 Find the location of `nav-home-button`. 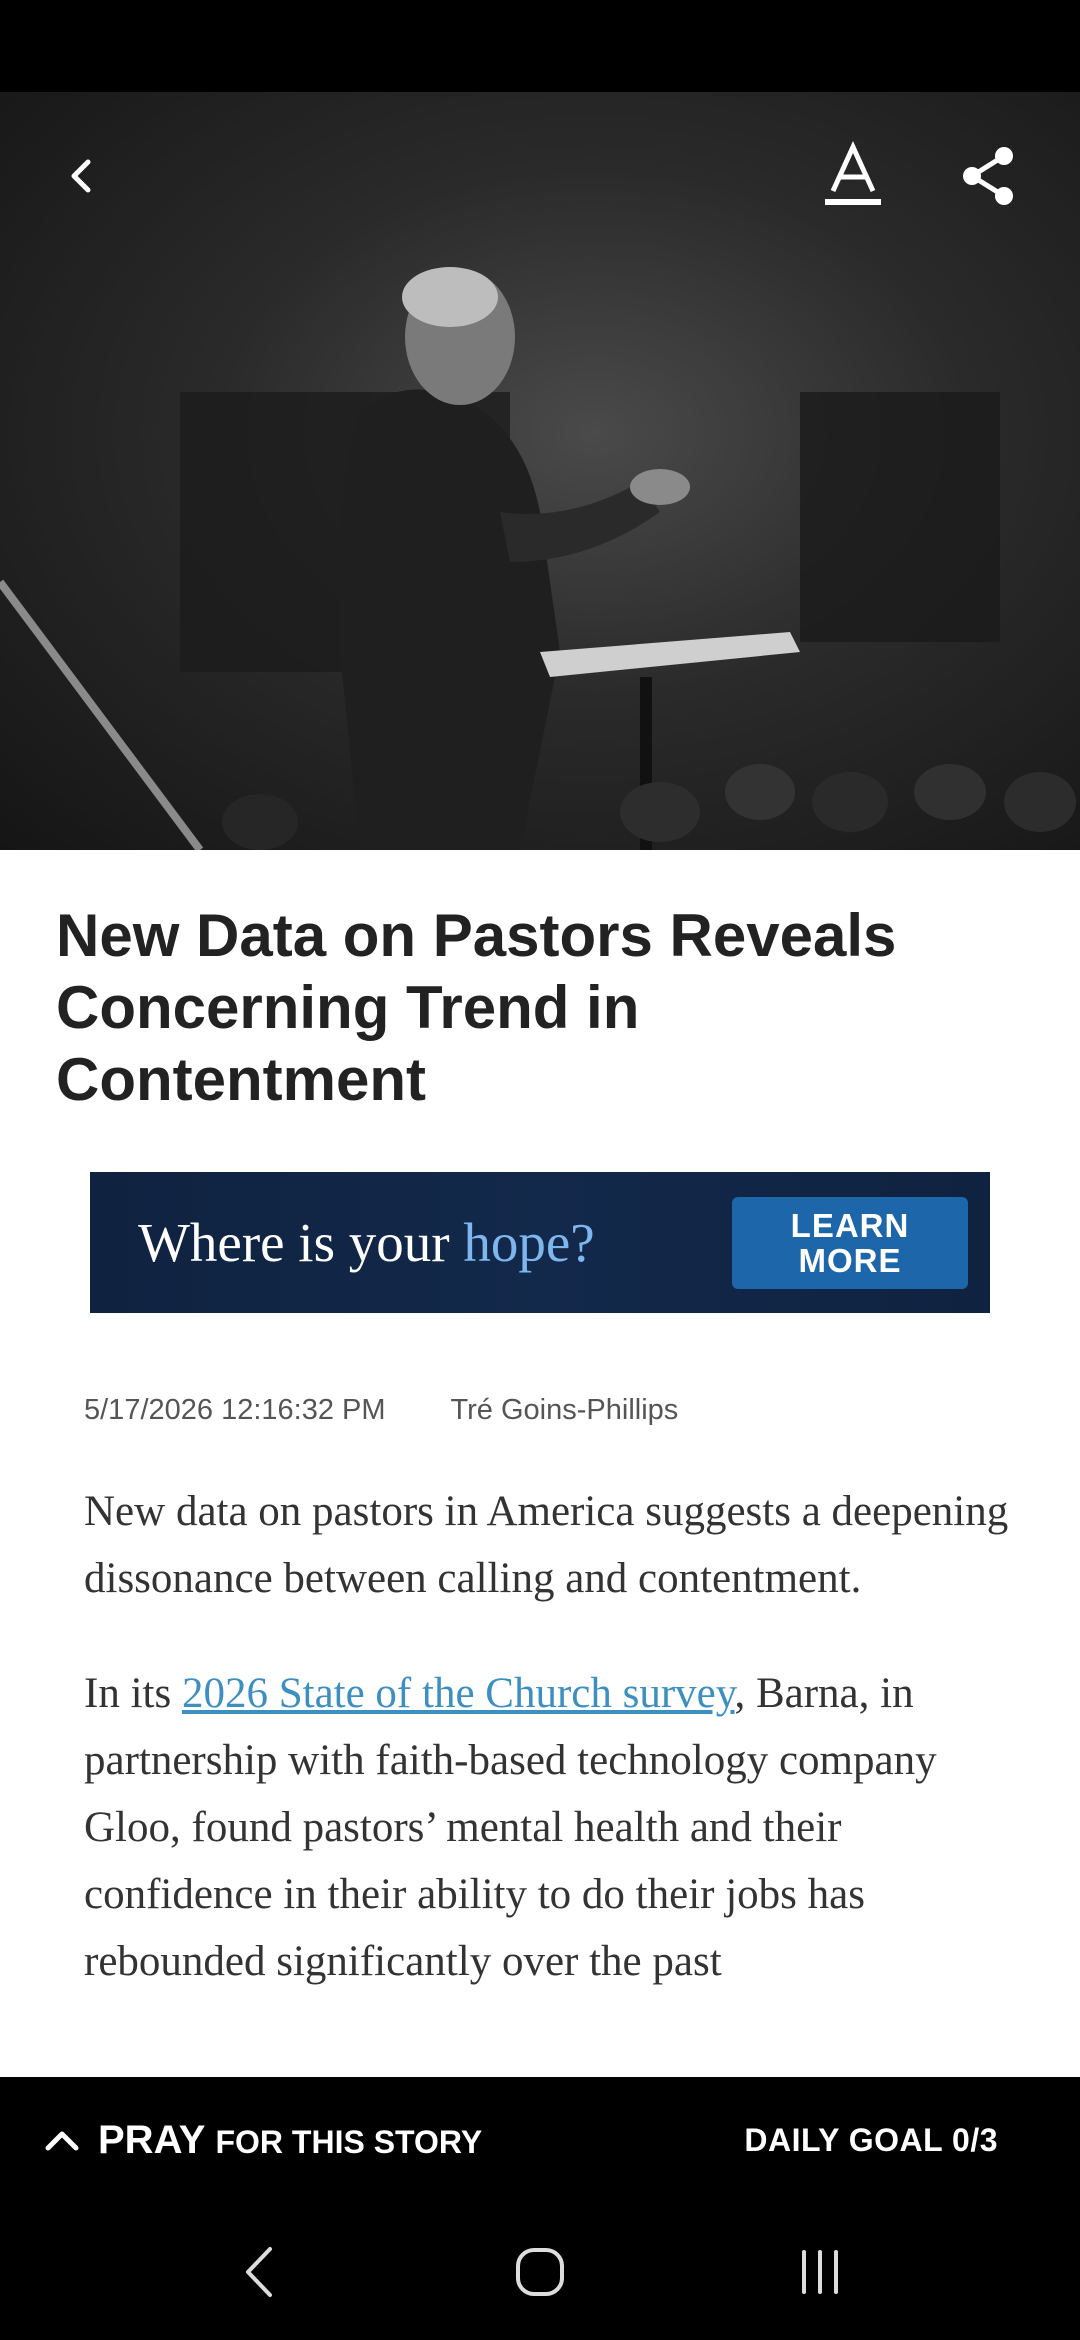

nav-home-button is located at coordinates (540, 2272).